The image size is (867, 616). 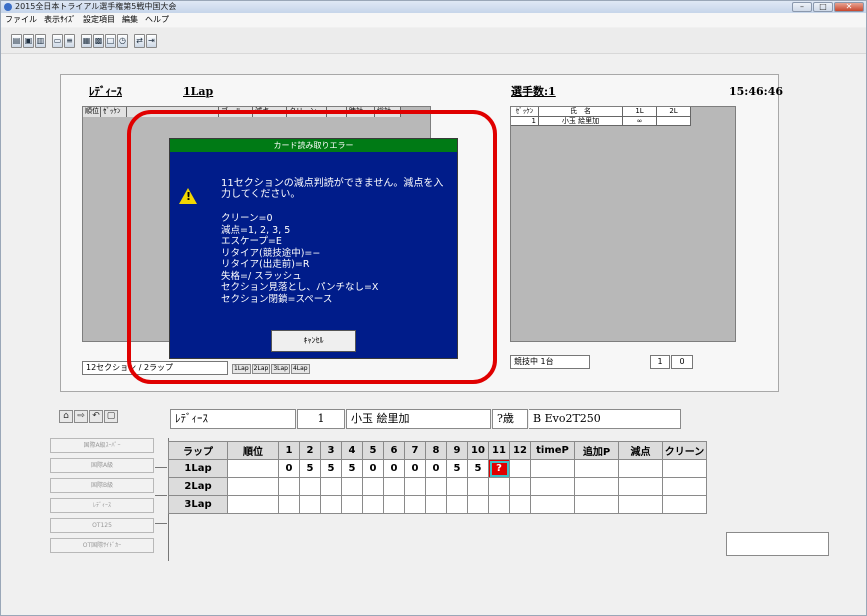 What do you see at coordinates (98, 40) in the screenshot?
I see `grid-icon: ▩` at bounding box center [98, 40].